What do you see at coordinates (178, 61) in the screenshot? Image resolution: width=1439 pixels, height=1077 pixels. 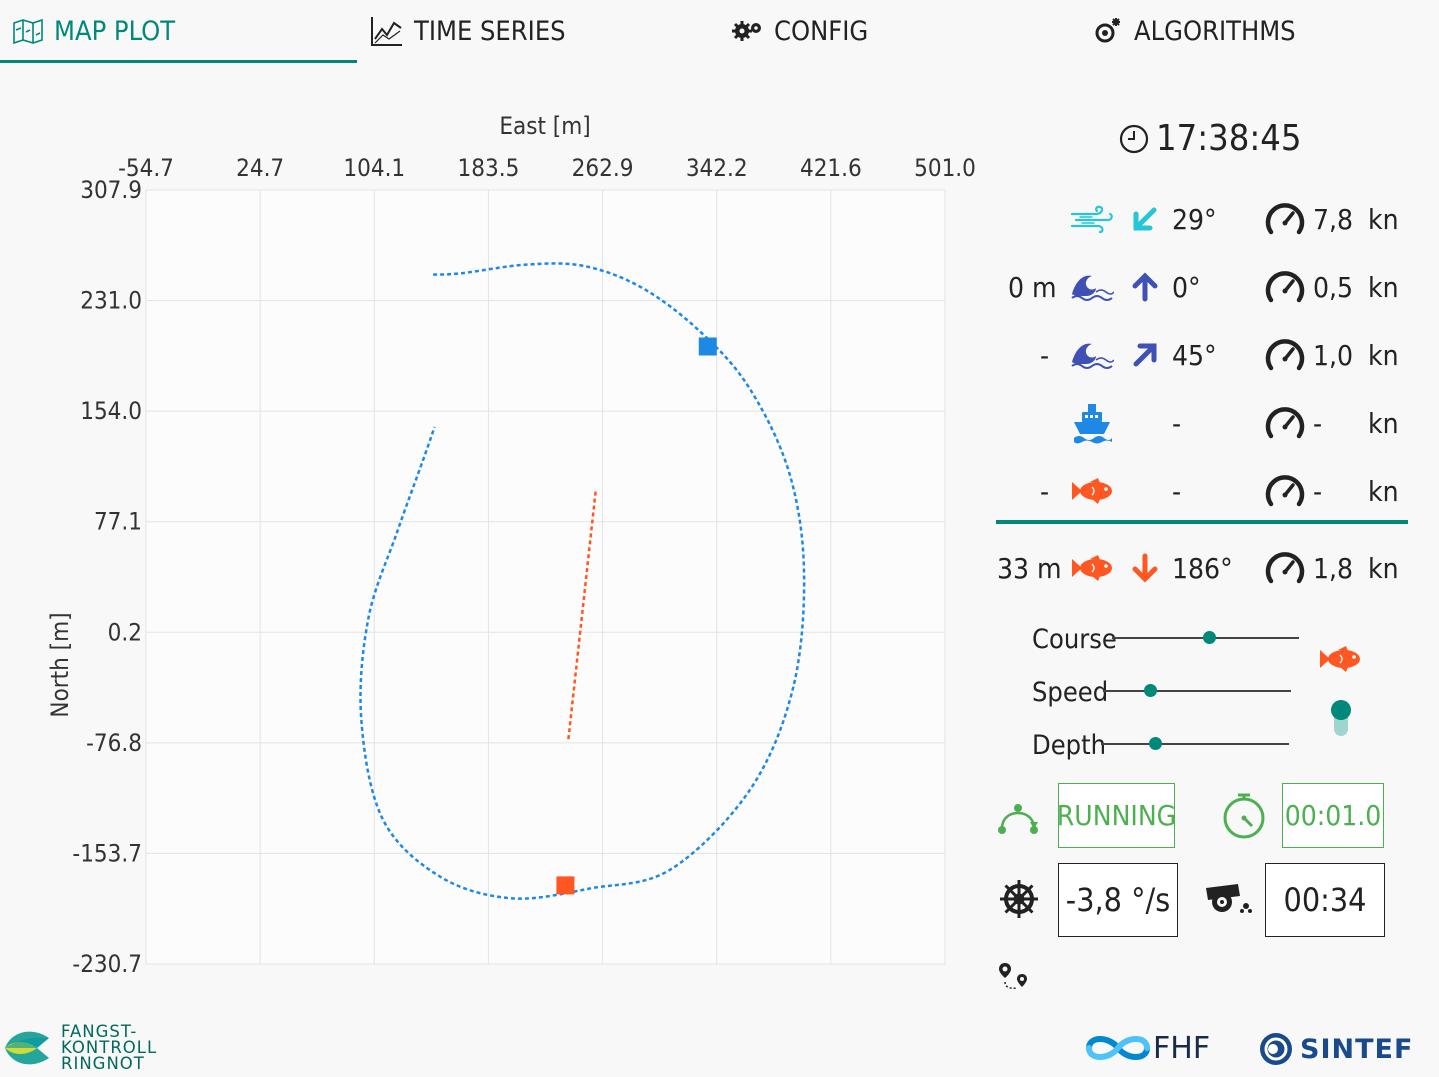 I see `active-tab-indicator` at bounding box center [178, 61].